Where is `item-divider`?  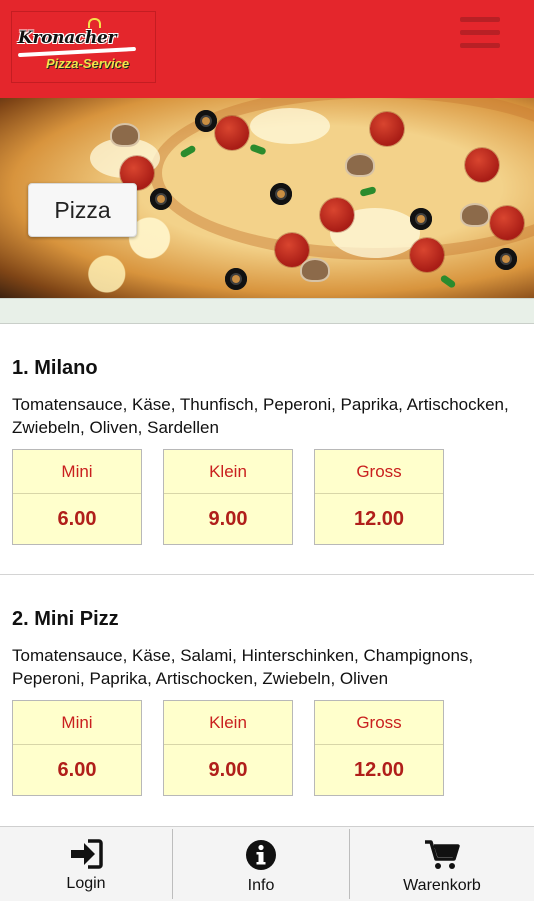
item-divider is located at coordinates (267, 574).